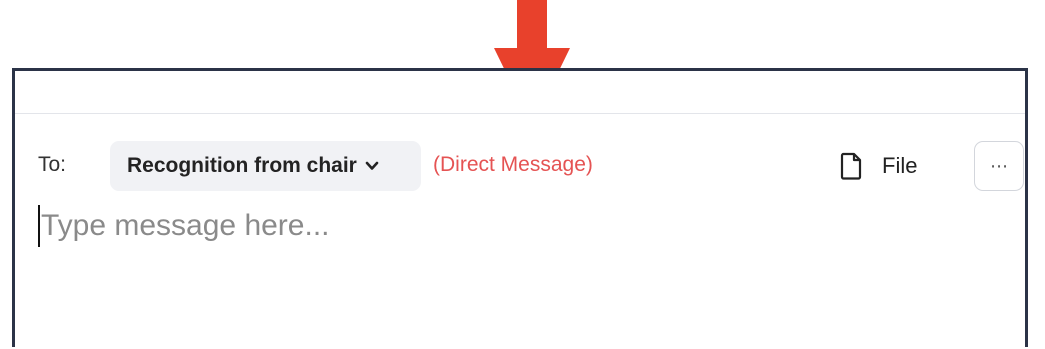  I want to click on chevron-down-icon, so click(372, 165).